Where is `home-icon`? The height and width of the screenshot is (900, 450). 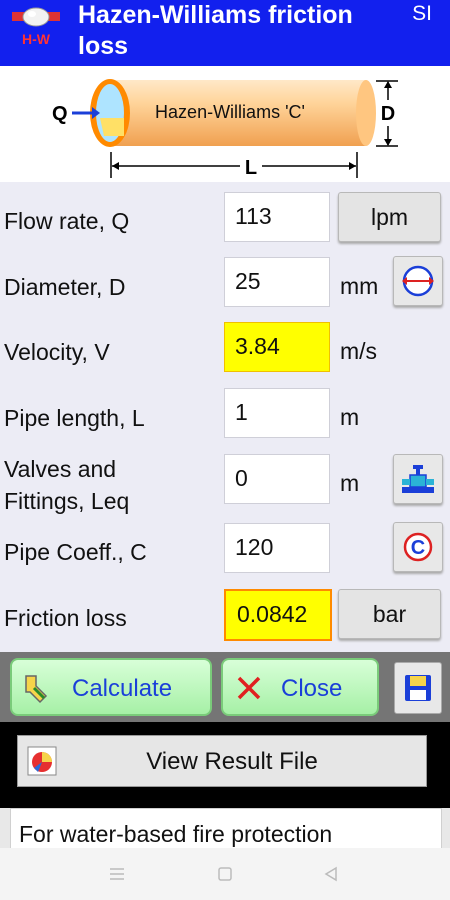 home-icon is located at coordinates (225, 874).